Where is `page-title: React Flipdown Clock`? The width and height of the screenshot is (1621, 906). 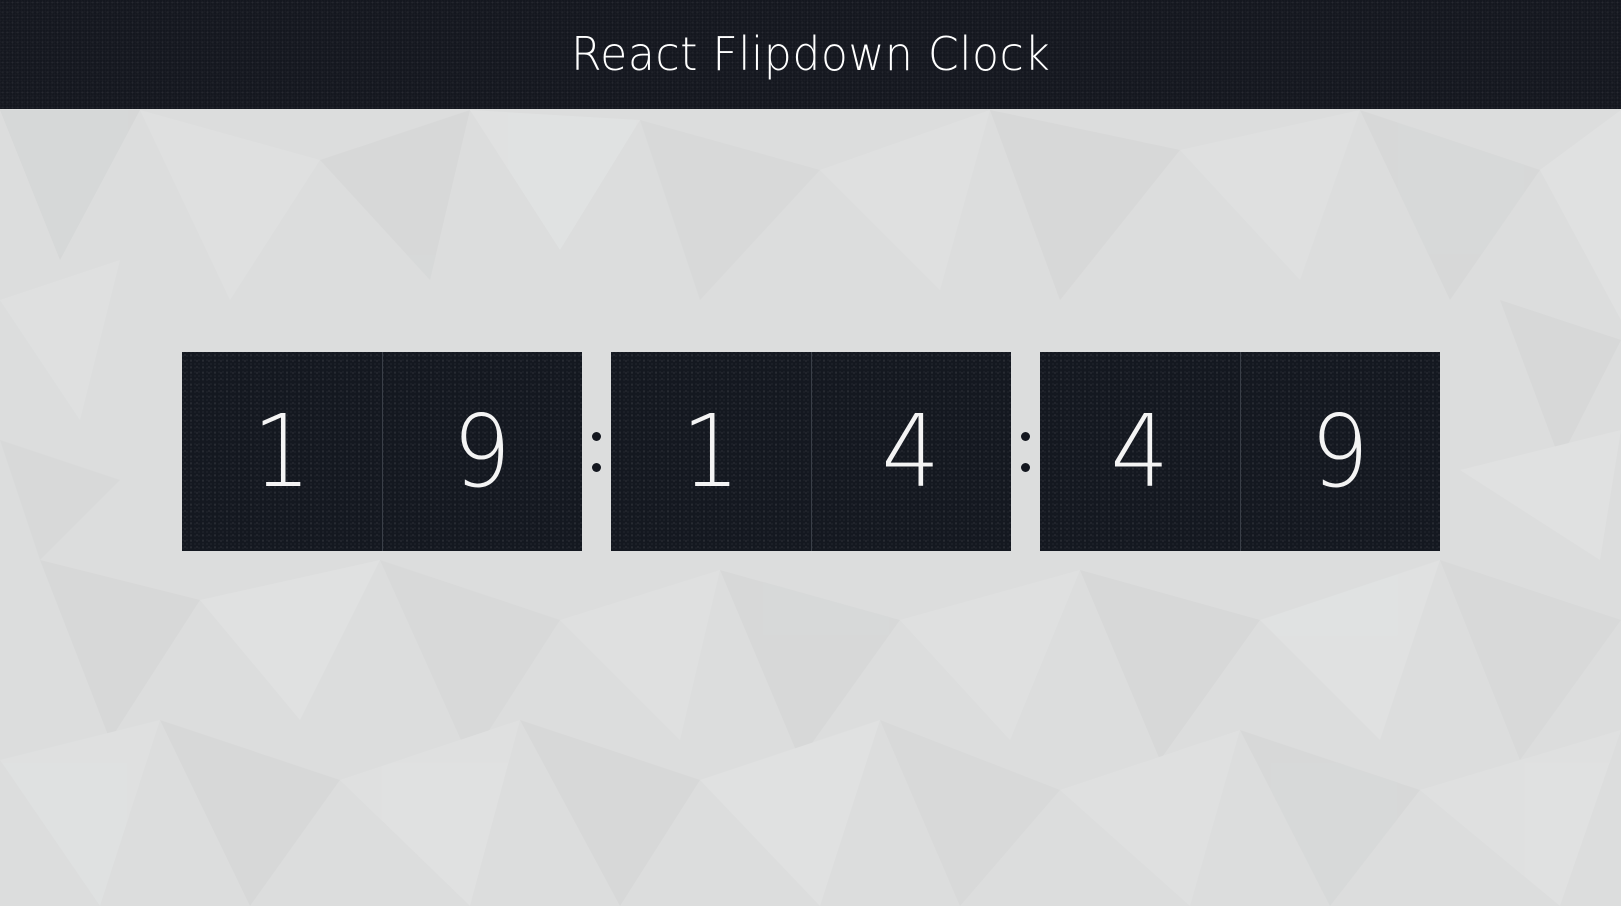
page-title: React Flipdown Clock is located at coordinates (810, 53).